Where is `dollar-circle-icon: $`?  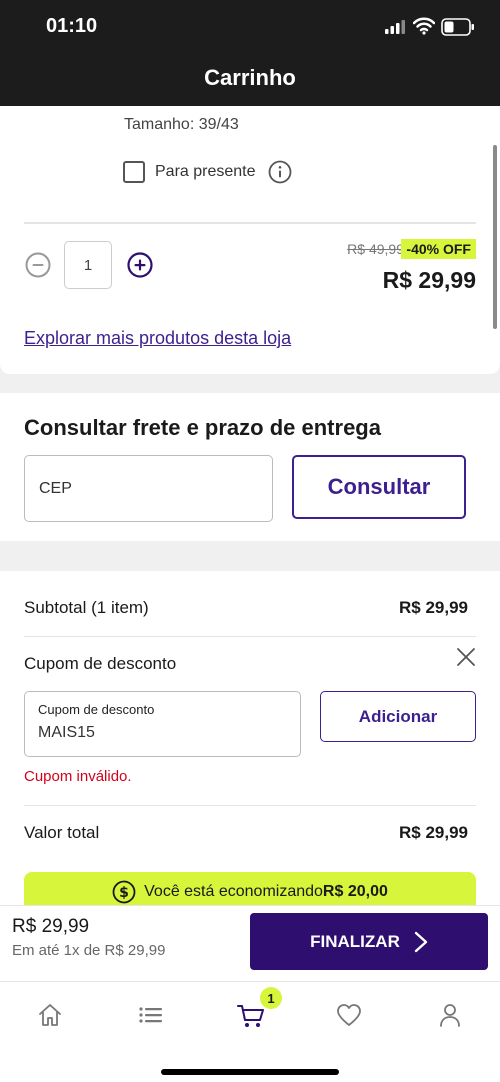 dollar-circle-icon: $ is located at coordinates (124, 892).